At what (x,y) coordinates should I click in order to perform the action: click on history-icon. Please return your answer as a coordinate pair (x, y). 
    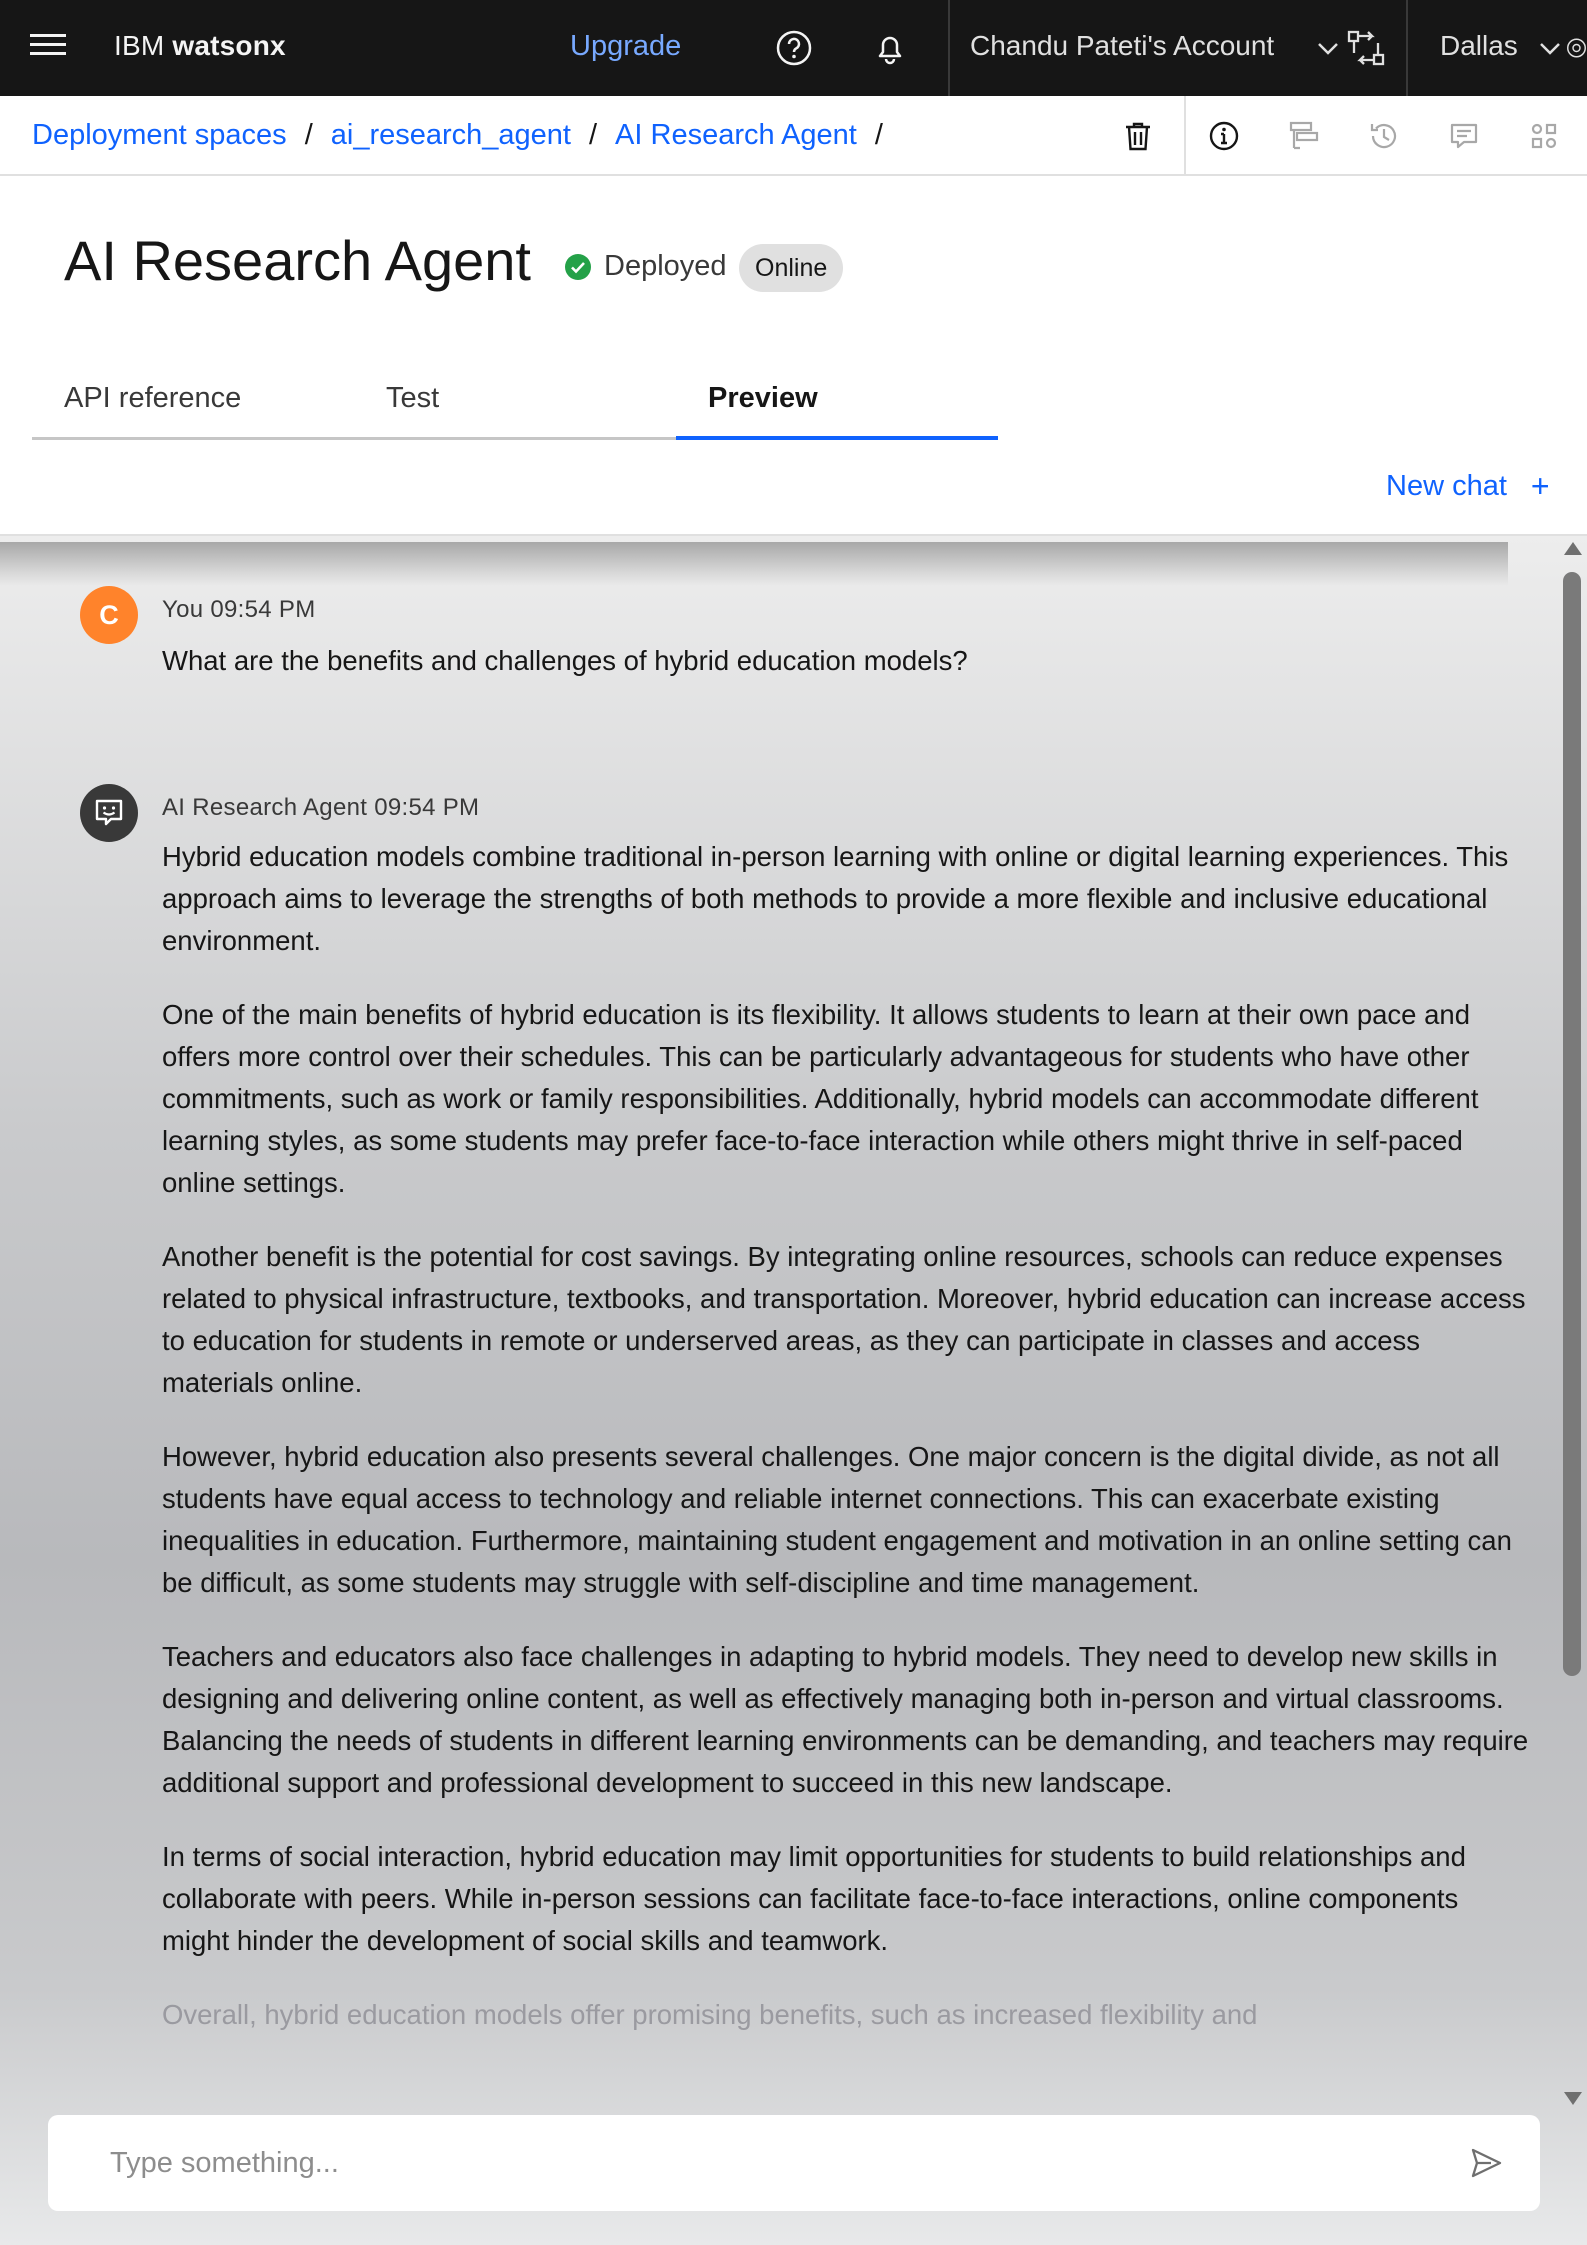
    Looking at the image, I should click on (1384, 136).